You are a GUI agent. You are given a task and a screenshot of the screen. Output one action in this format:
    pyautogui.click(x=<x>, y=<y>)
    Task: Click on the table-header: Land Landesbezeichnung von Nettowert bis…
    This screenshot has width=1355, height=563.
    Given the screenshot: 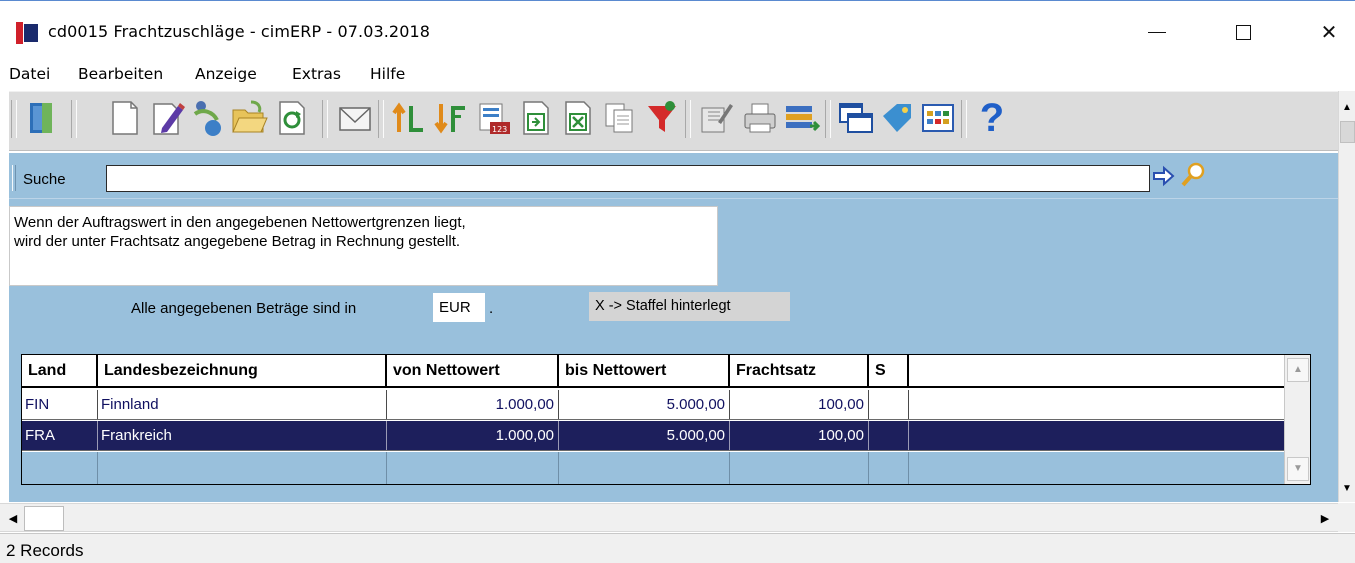 What is the action you would take?
    pyautogui.click(x=653, y=371)
    